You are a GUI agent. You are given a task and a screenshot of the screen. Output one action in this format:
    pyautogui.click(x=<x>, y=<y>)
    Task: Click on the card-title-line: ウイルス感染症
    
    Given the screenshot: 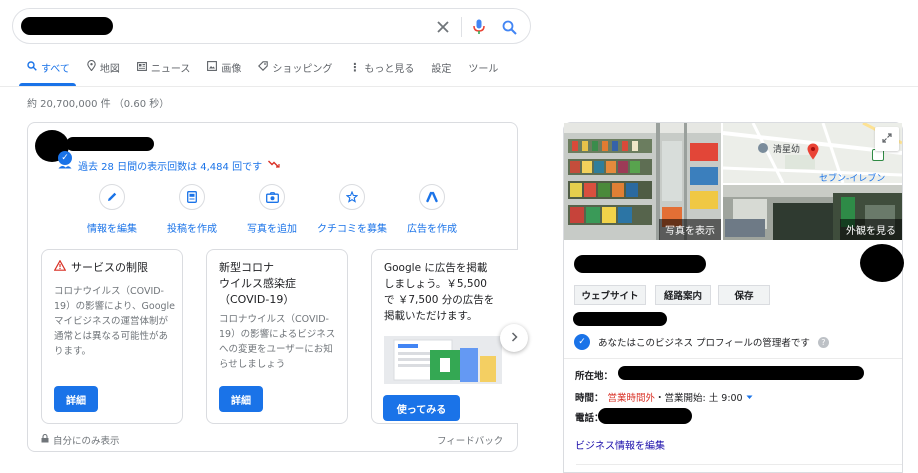 What is the action you would take?
    pyautogui.click(x=257, y=283)
    